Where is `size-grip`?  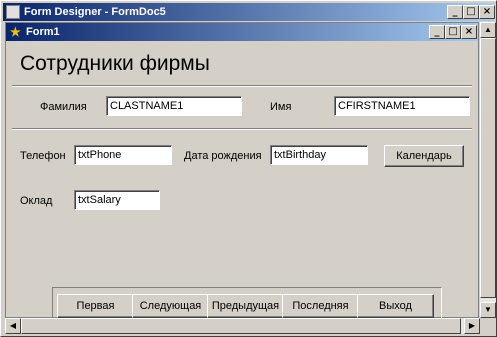 size-grip is located at coordinates (488, 326).